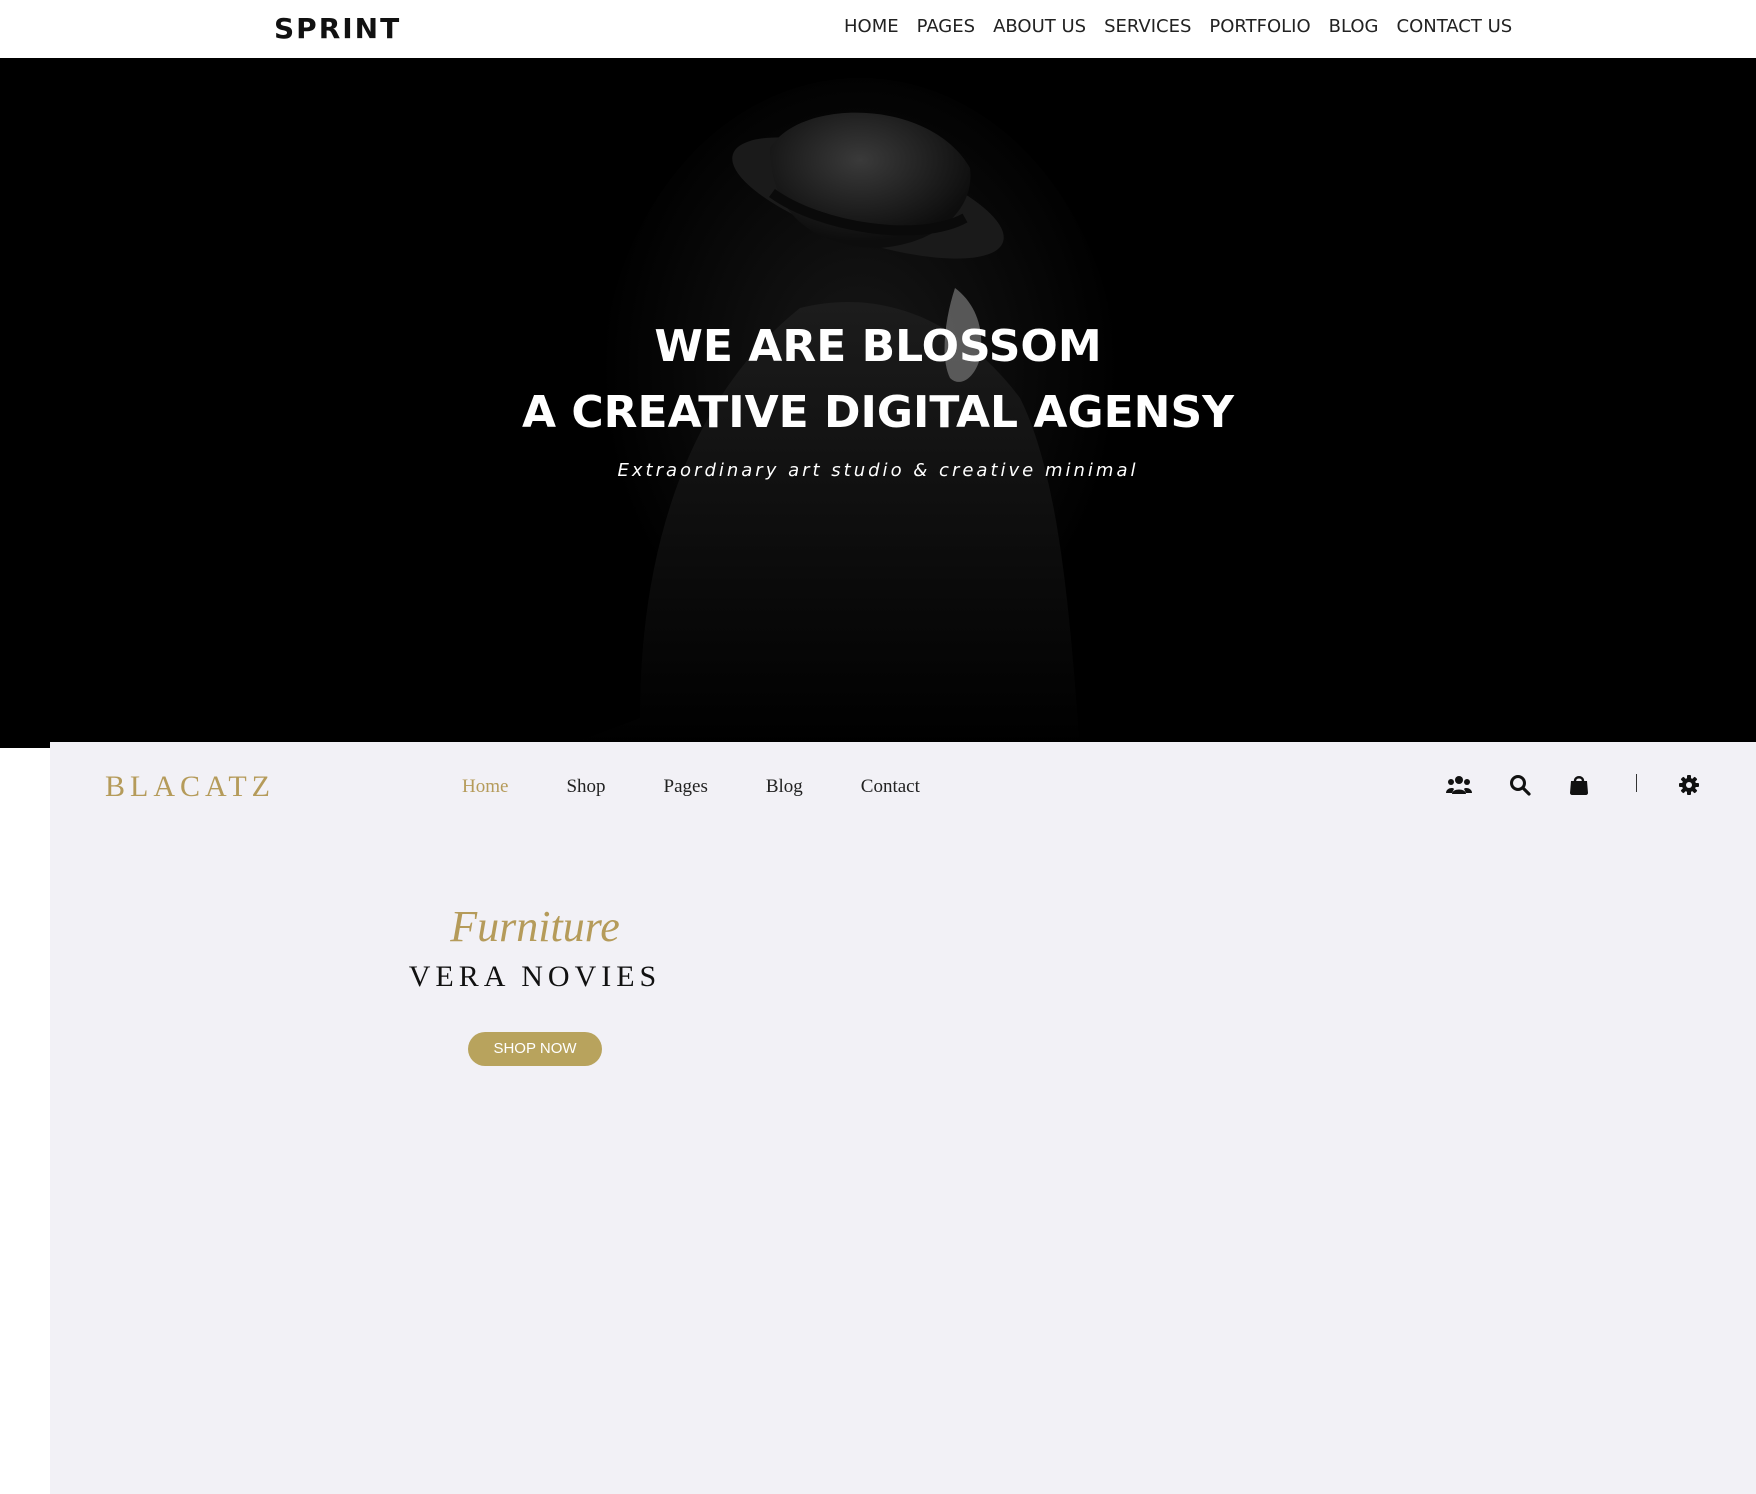 This screenshot has height=1494, width=1756. Describe the element at coordinates (1459, 785) in the screenshot. I see `users-icon` at that location.